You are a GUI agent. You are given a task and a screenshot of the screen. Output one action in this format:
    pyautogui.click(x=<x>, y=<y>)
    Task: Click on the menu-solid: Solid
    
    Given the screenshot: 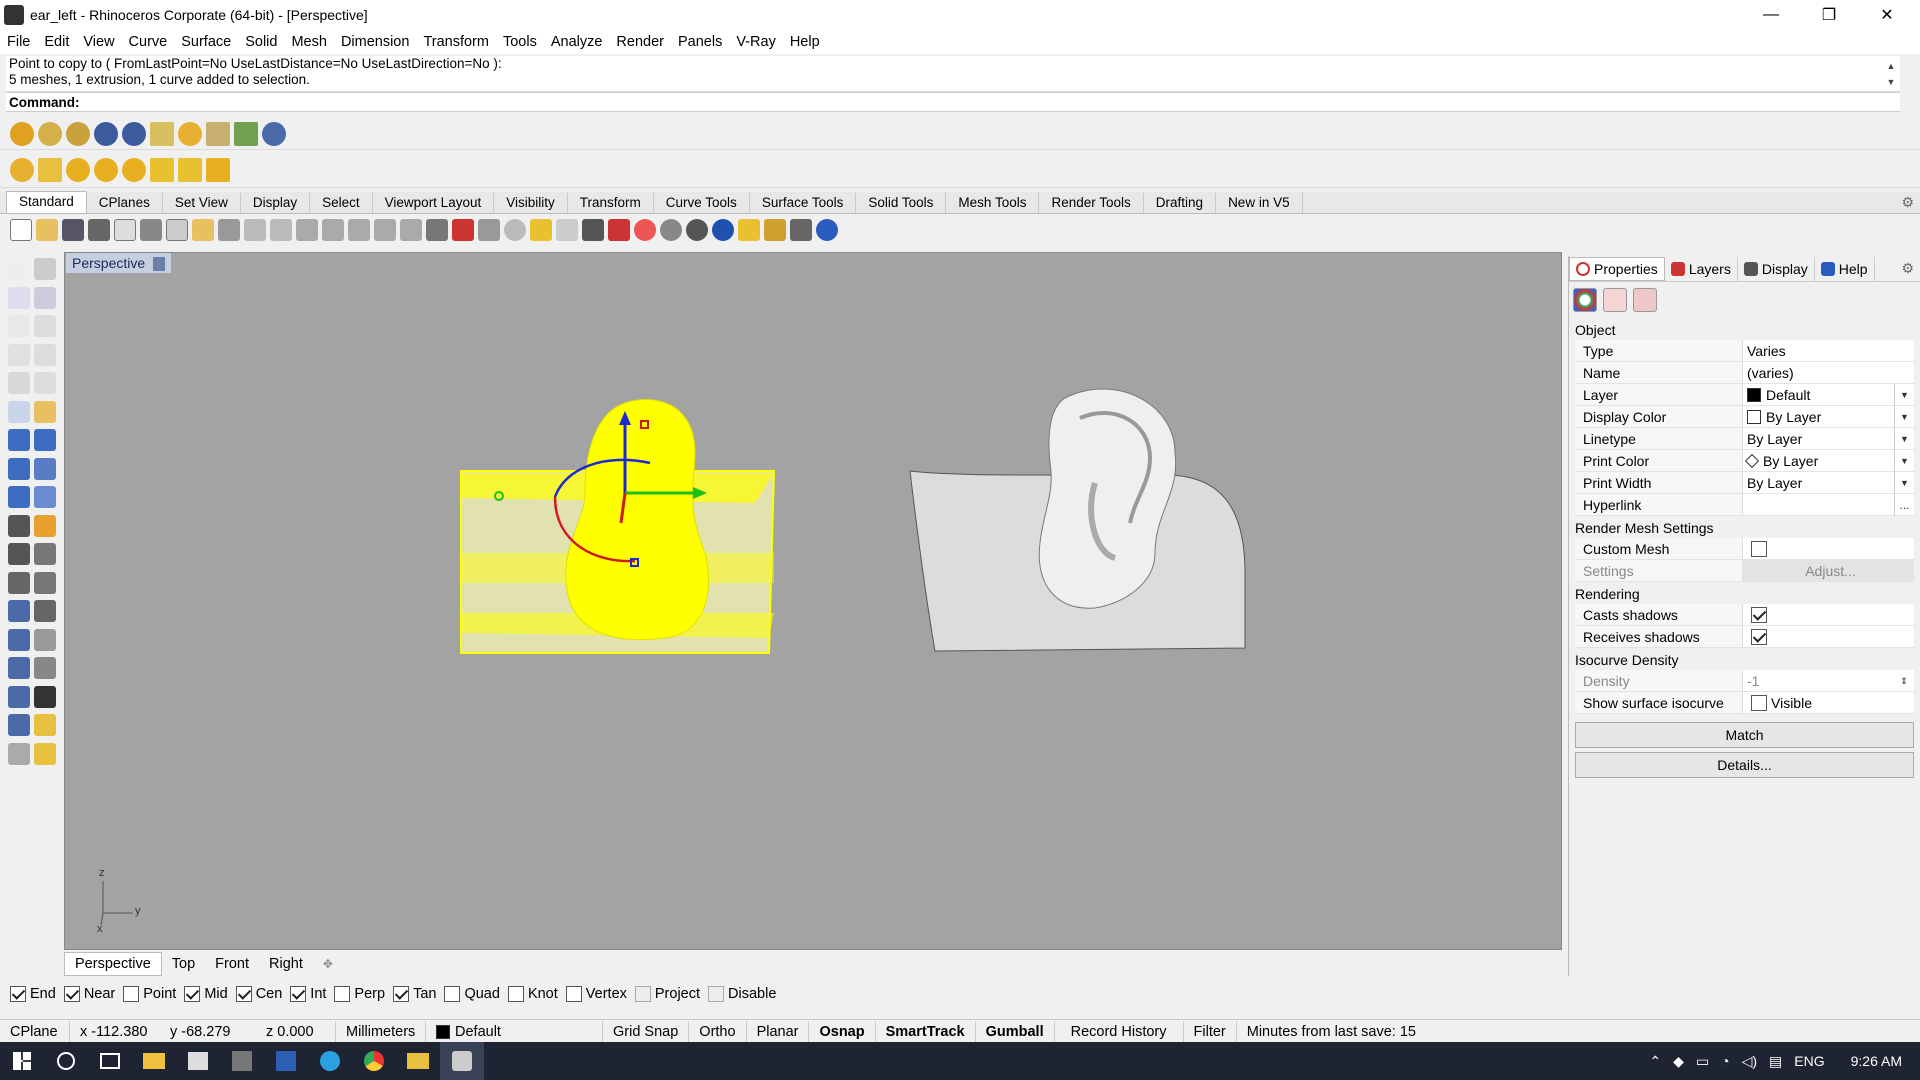 What is the action you would take?
    pyautogui.click(x=261, y=42)
    